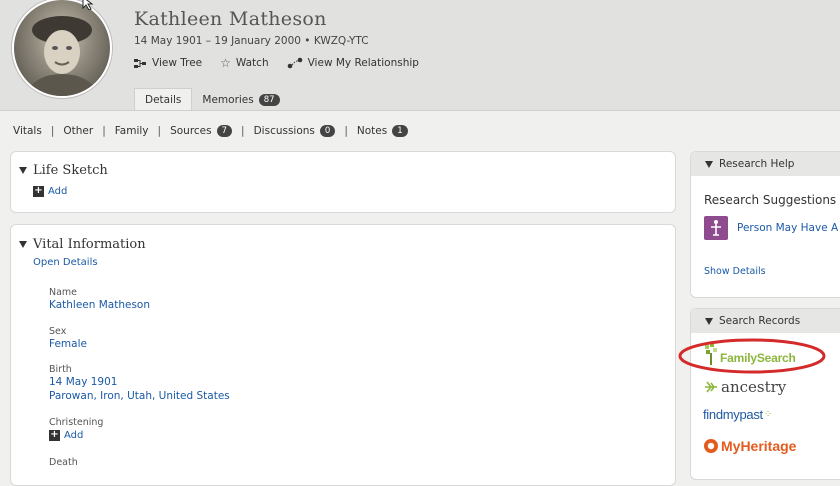 The height and width of the screenshot is (486, 840). What do you see at coordinates (754, 387) in the screenshot?
I see `ancestry-label: ancestry` at bounding box center [754, 387].